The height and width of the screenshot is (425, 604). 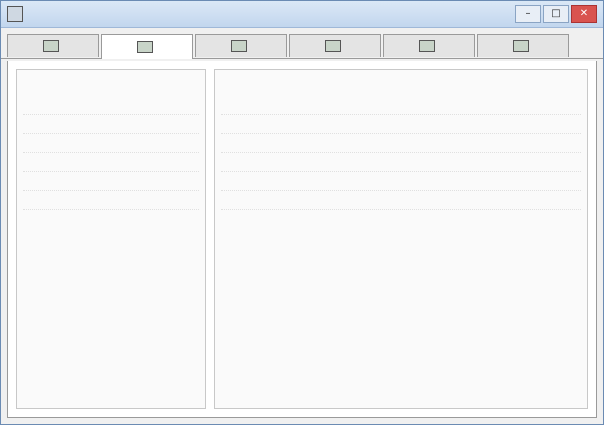 I want to click on left-panel-title, so click(x=111, y=83).